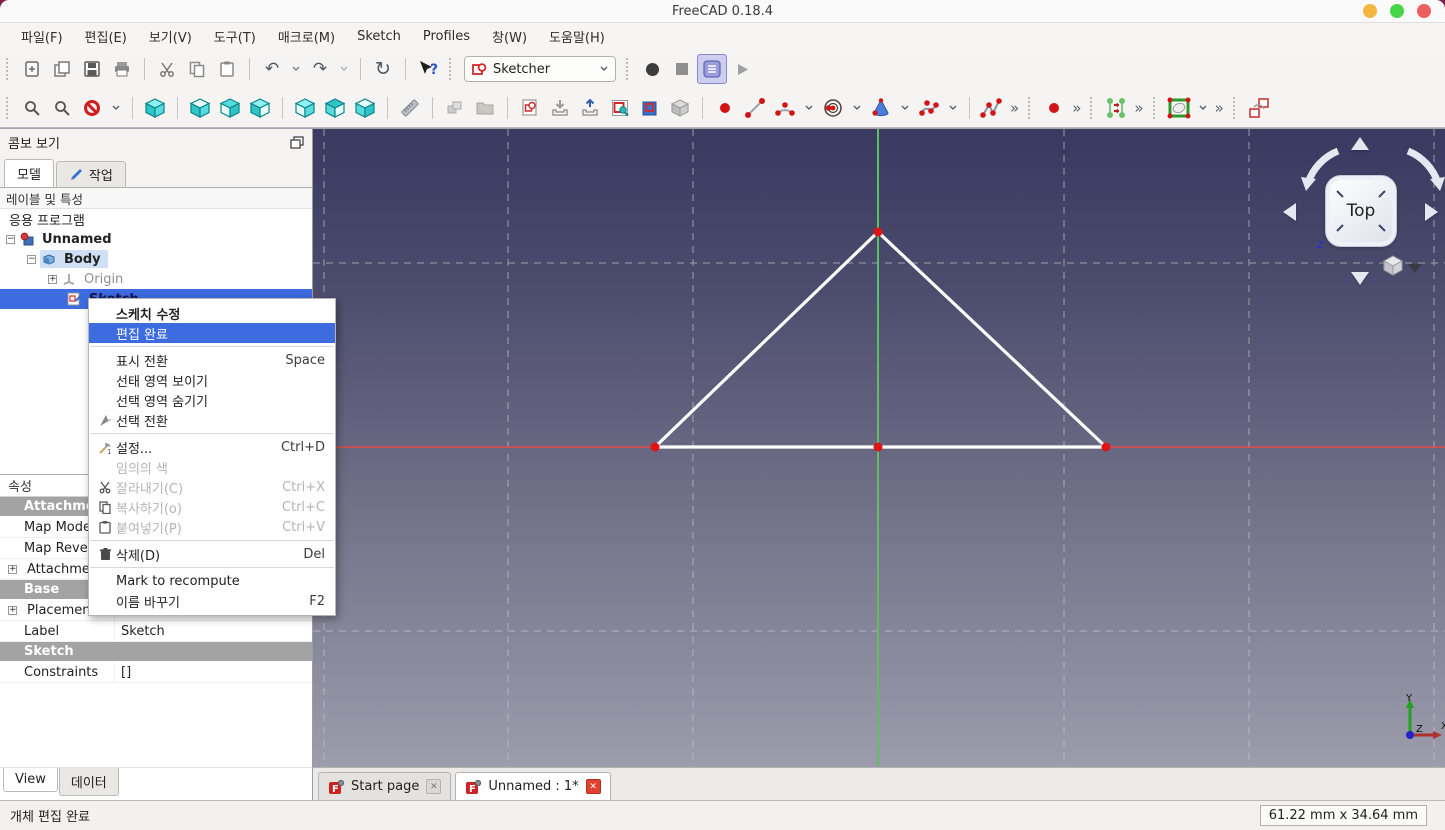 This screenshot has height=830, width=1445. I want to click on measure-button, so click(410, 108).